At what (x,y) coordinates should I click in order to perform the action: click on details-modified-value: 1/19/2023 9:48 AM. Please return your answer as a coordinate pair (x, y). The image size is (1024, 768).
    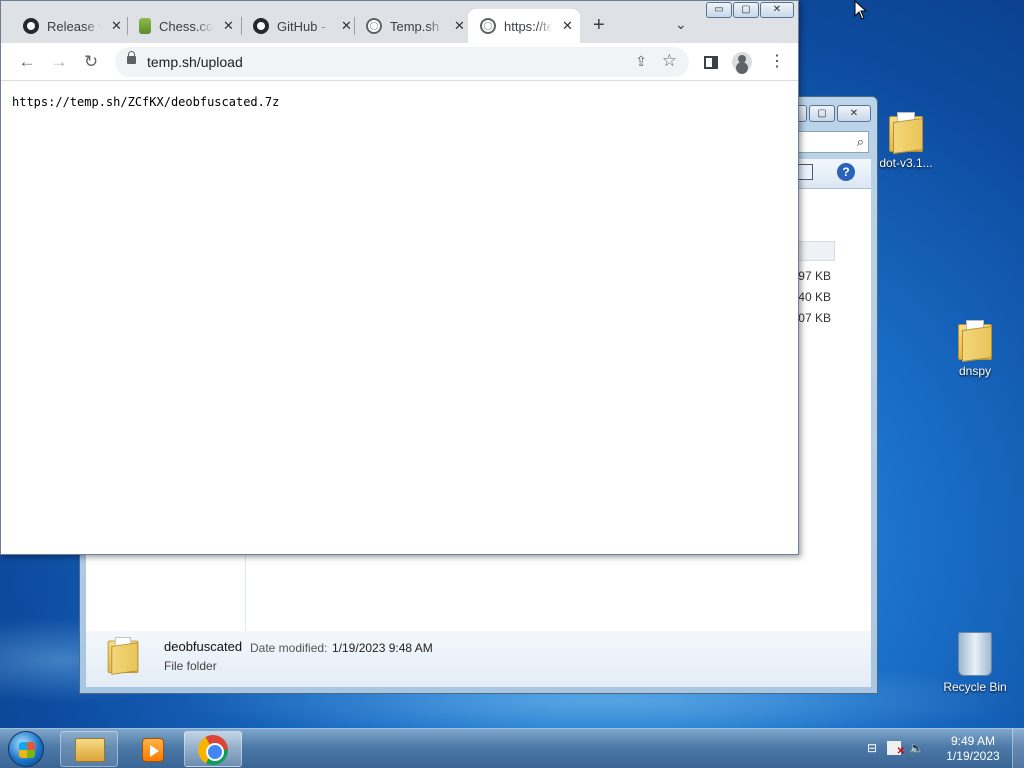
    Looking at the image, I should click on (382, 648).